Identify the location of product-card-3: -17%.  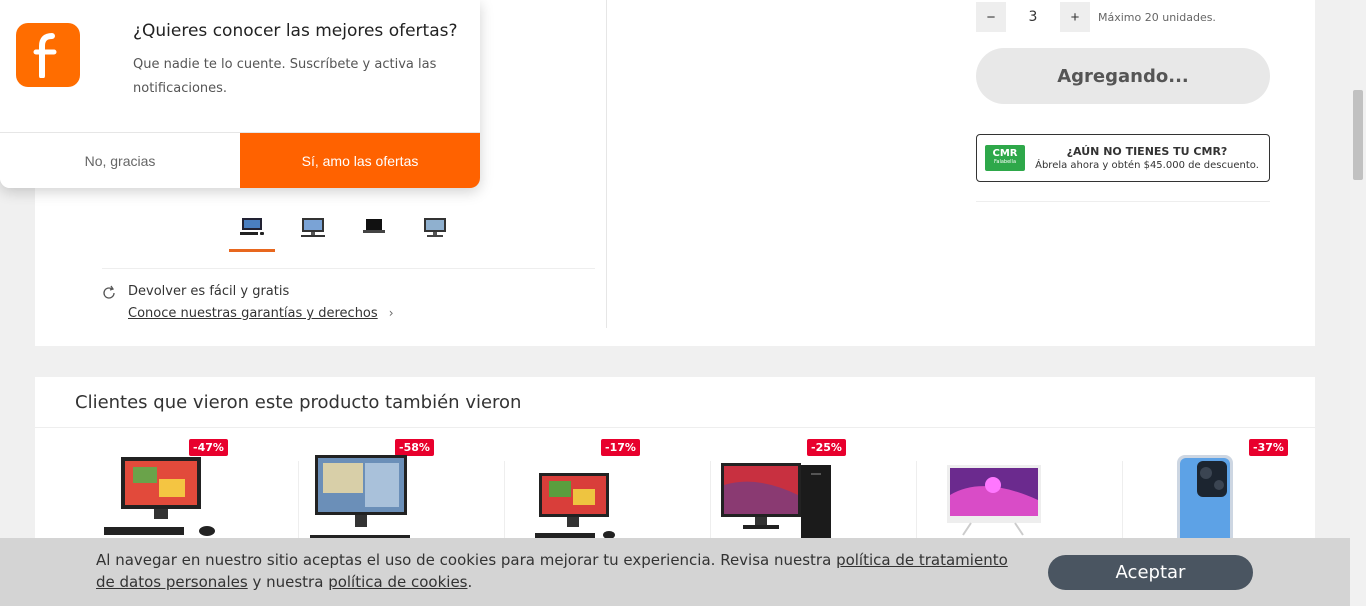
(608, 494).